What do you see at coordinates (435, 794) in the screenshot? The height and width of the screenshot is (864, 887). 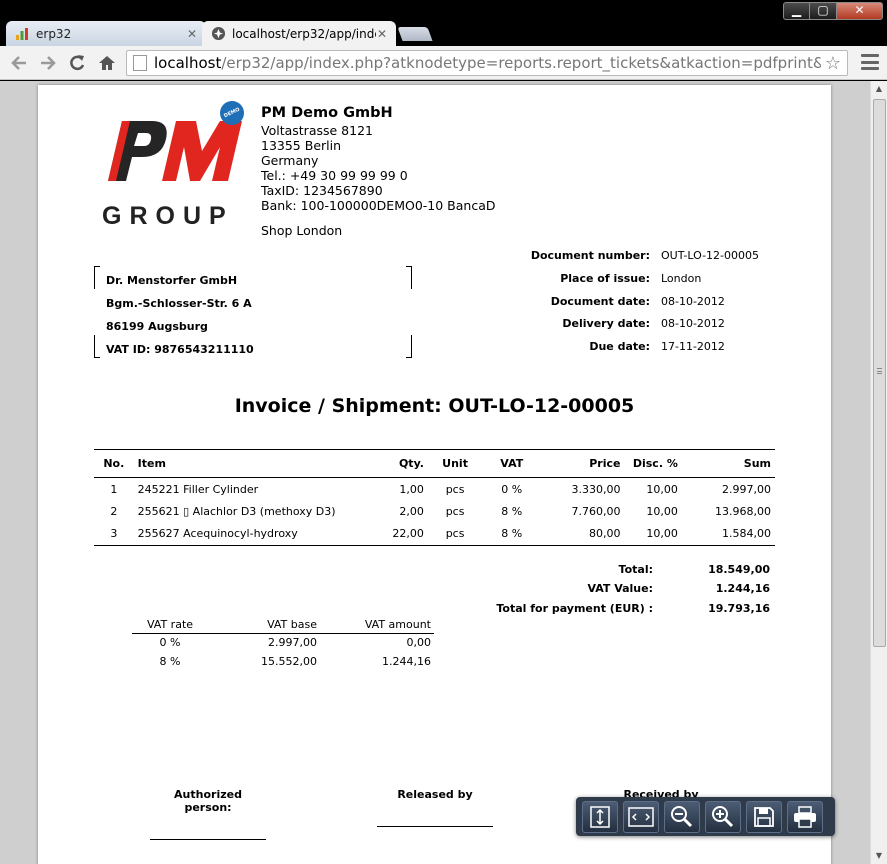 I see `signature-label: Released by` at bounding box center [435, 794].